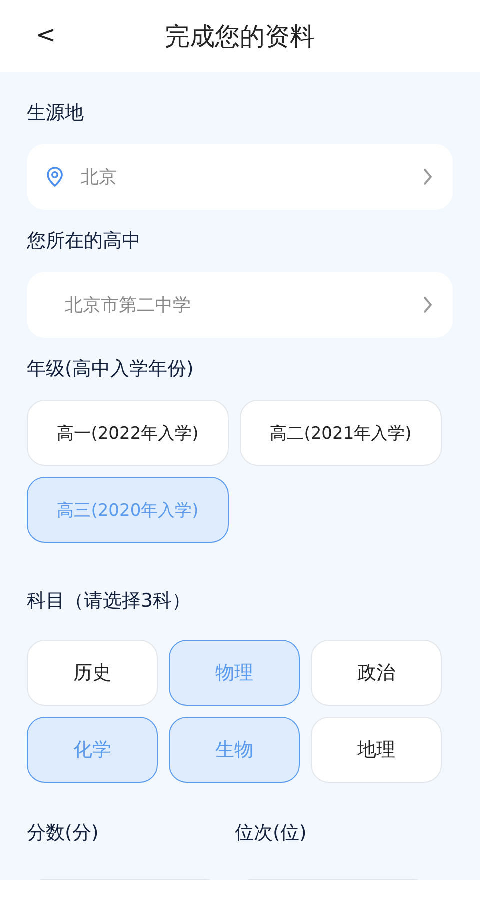  Describe the element at coordinates (46, 35) in the screenshot. I see `back-button: <` at that location.